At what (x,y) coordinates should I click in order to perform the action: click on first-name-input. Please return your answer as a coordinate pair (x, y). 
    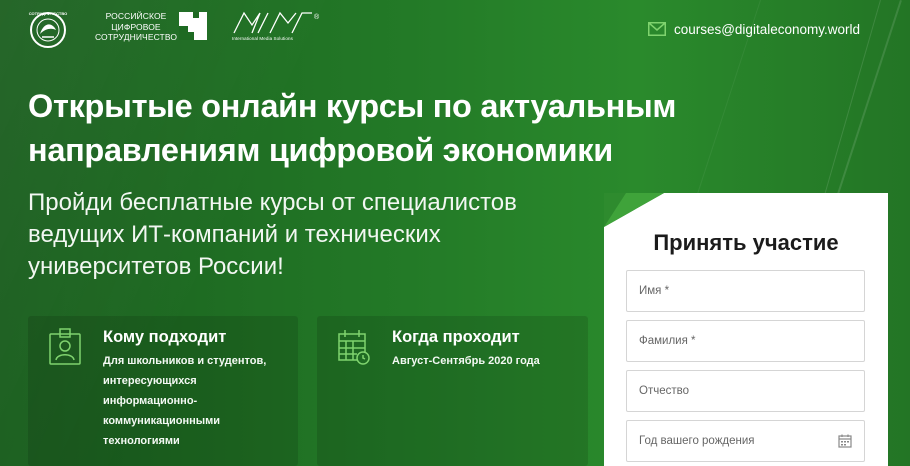
    Looking at the image, I should click on (745, 291).